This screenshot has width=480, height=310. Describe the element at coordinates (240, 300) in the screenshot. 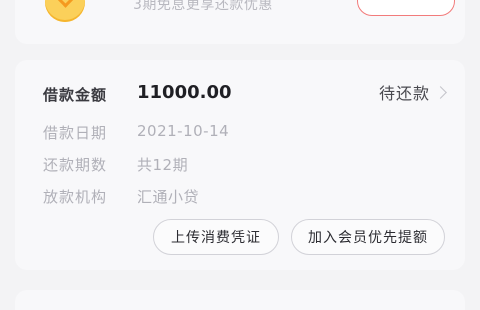

I see `next-card-edge` at that location.